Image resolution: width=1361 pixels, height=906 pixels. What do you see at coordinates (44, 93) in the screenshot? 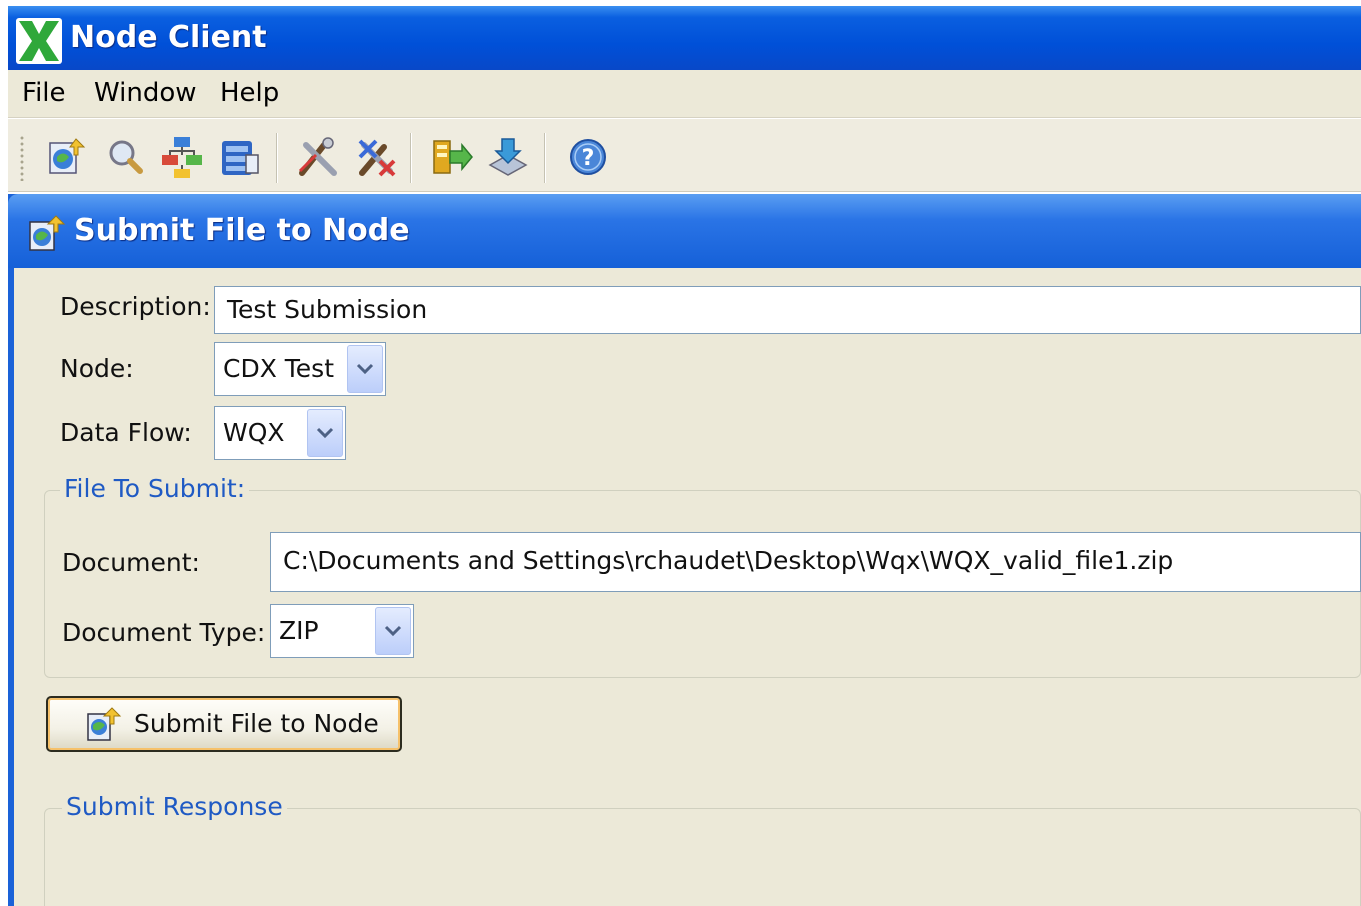
I see `menu-file: File` at bounding box center [44, 93].